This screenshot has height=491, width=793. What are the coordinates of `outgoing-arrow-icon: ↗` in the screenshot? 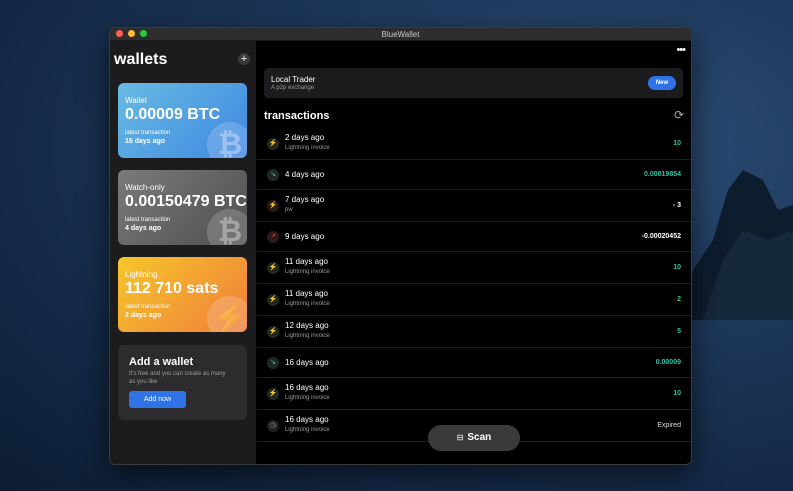 It's located at (273, 236).